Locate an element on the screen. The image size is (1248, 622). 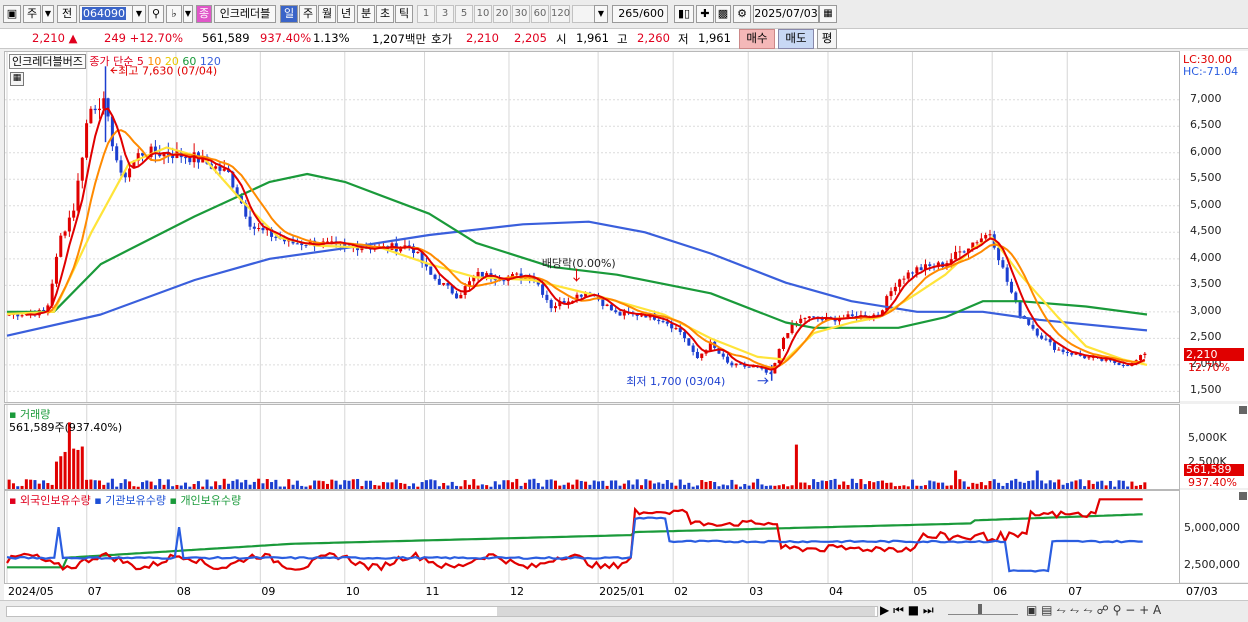
code-dropdown-icon: ▼ is located at coordinates (139, 14).